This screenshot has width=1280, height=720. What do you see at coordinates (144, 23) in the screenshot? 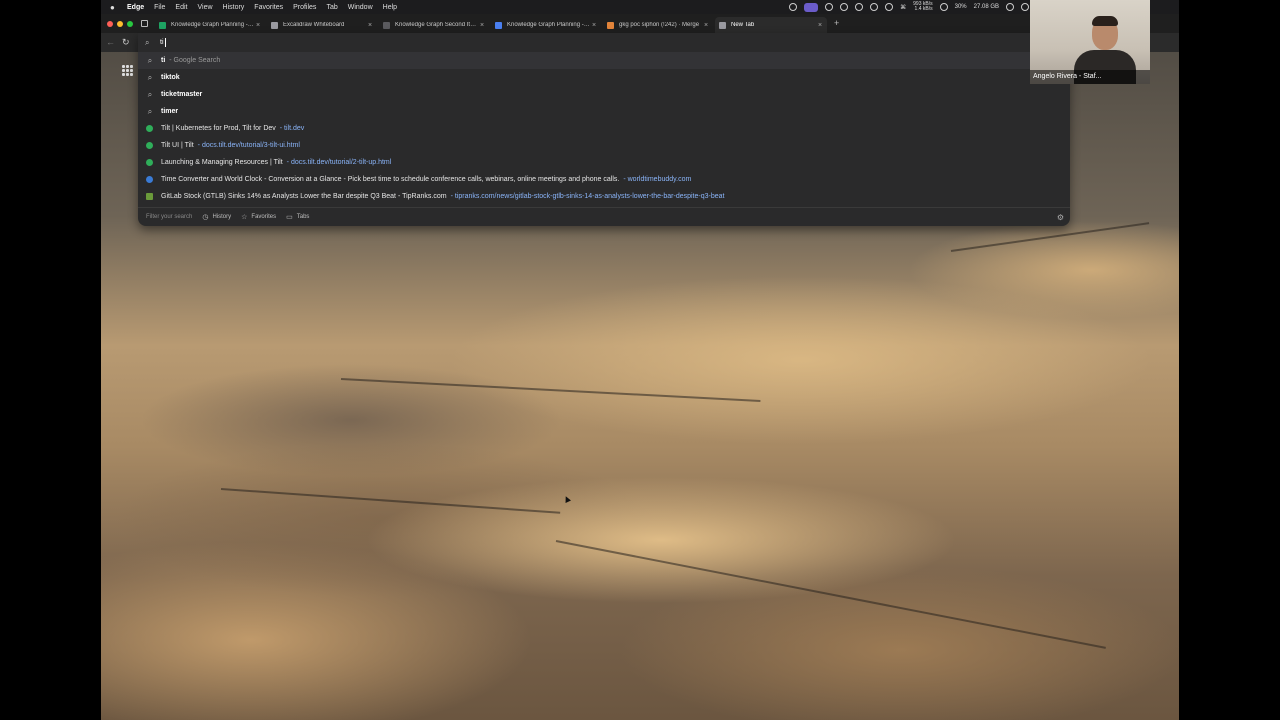
I see `tab-actions-icon` at bounding box center [144, 23].